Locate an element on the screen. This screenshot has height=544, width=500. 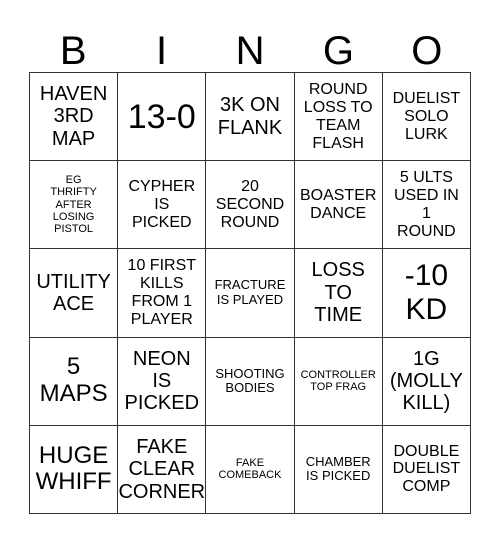
bingo-cell: 13-0 is located at coordinates (162, 117).